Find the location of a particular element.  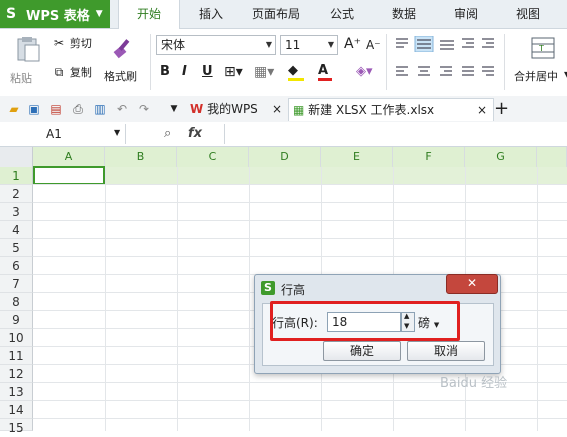

tab-my-wps: W 我的WPS × is located at coordinates (236, 109).